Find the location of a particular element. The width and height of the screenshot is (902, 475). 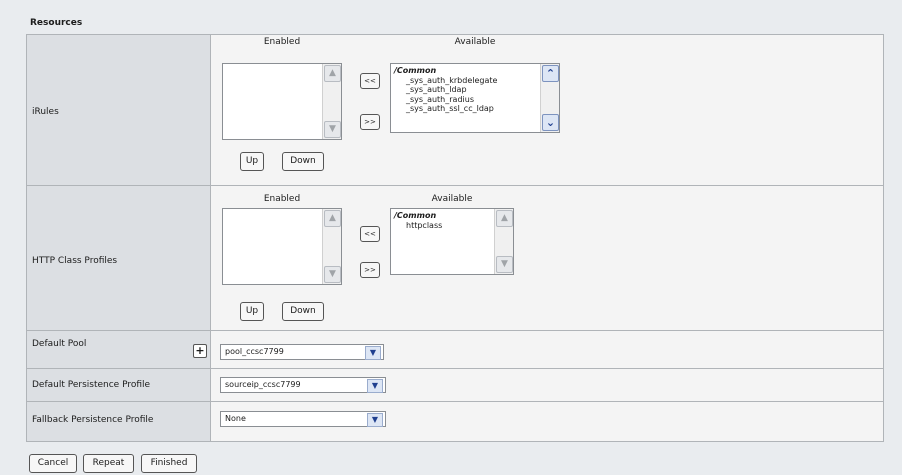

default-pool-select: pool_ccsc7799 ▼ is located at coordinates (302, 352).